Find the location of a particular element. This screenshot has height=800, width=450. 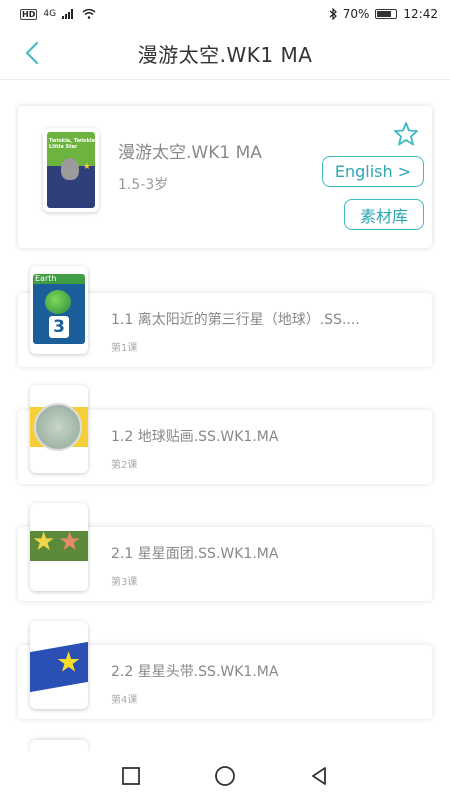

battery-icon is located at coordinates (386, 14).